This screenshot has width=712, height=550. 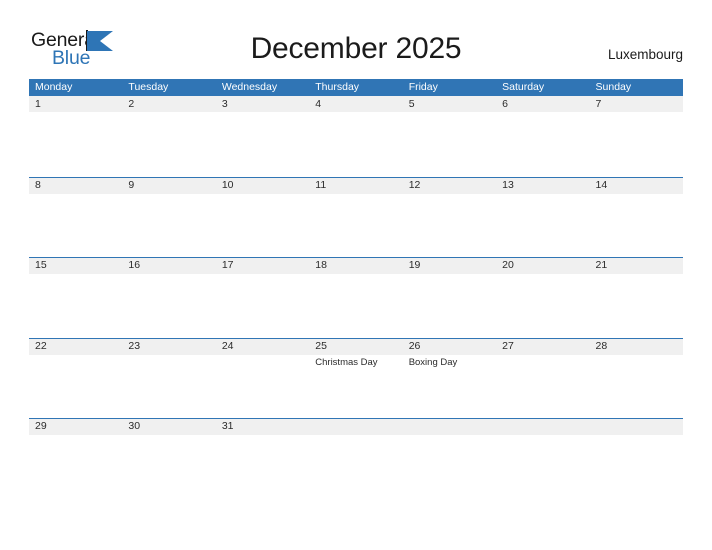 What do you see at coordinates (134, 345) in the screenshot?
I see `day-number: 23` at bounding box center [134, 345].